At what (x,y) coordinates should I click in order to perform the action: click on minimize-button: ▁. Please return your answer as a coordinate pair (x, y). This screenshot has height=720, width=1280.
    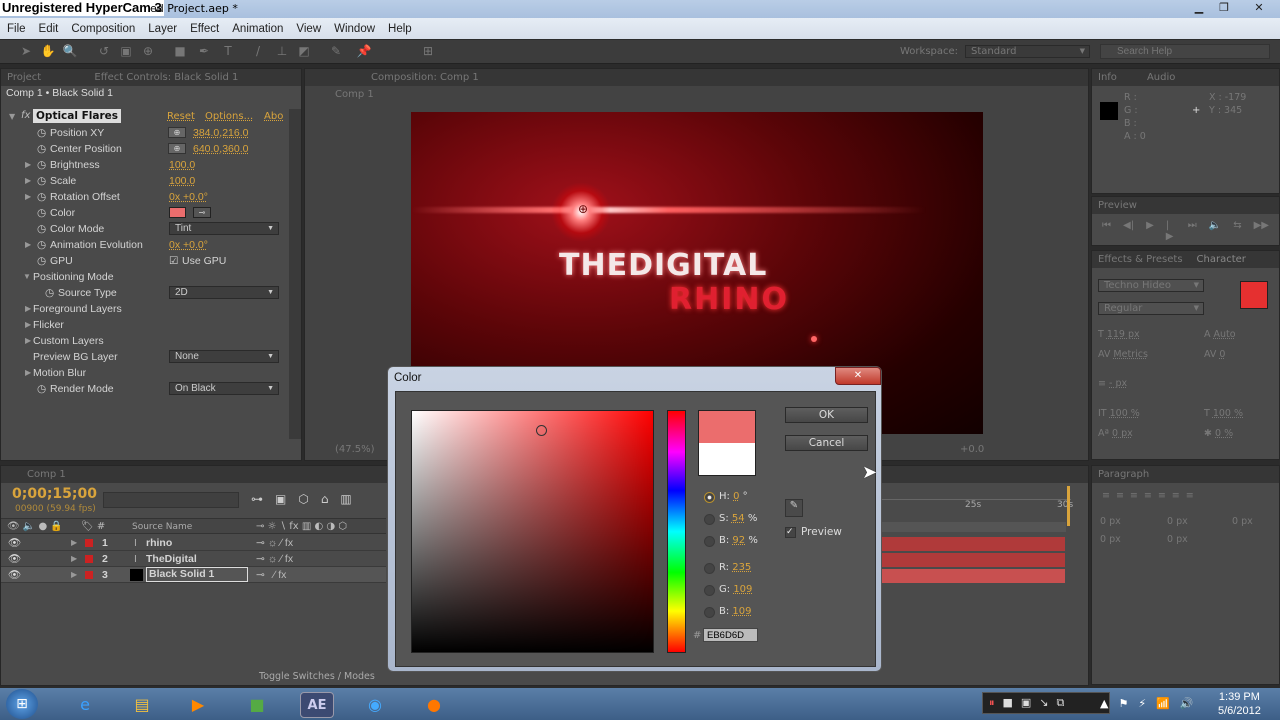
    Looking at the image, I should click on (1199, 8).